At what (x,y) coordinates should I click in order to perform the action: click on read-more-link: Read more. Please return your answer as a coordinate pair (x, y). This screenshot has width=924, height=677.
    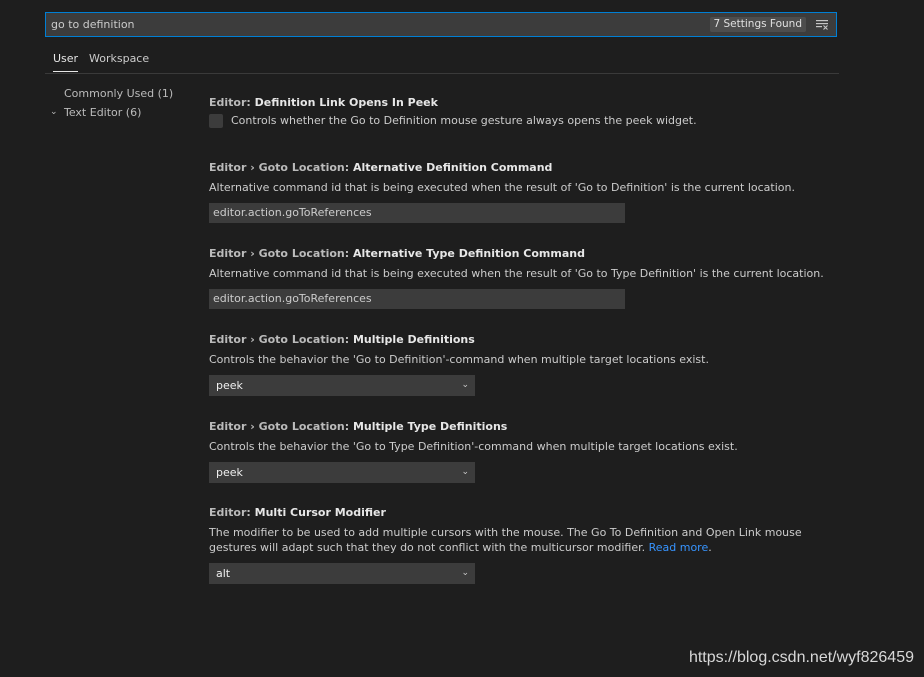
    Looking at the image, I should click on (679, 547).